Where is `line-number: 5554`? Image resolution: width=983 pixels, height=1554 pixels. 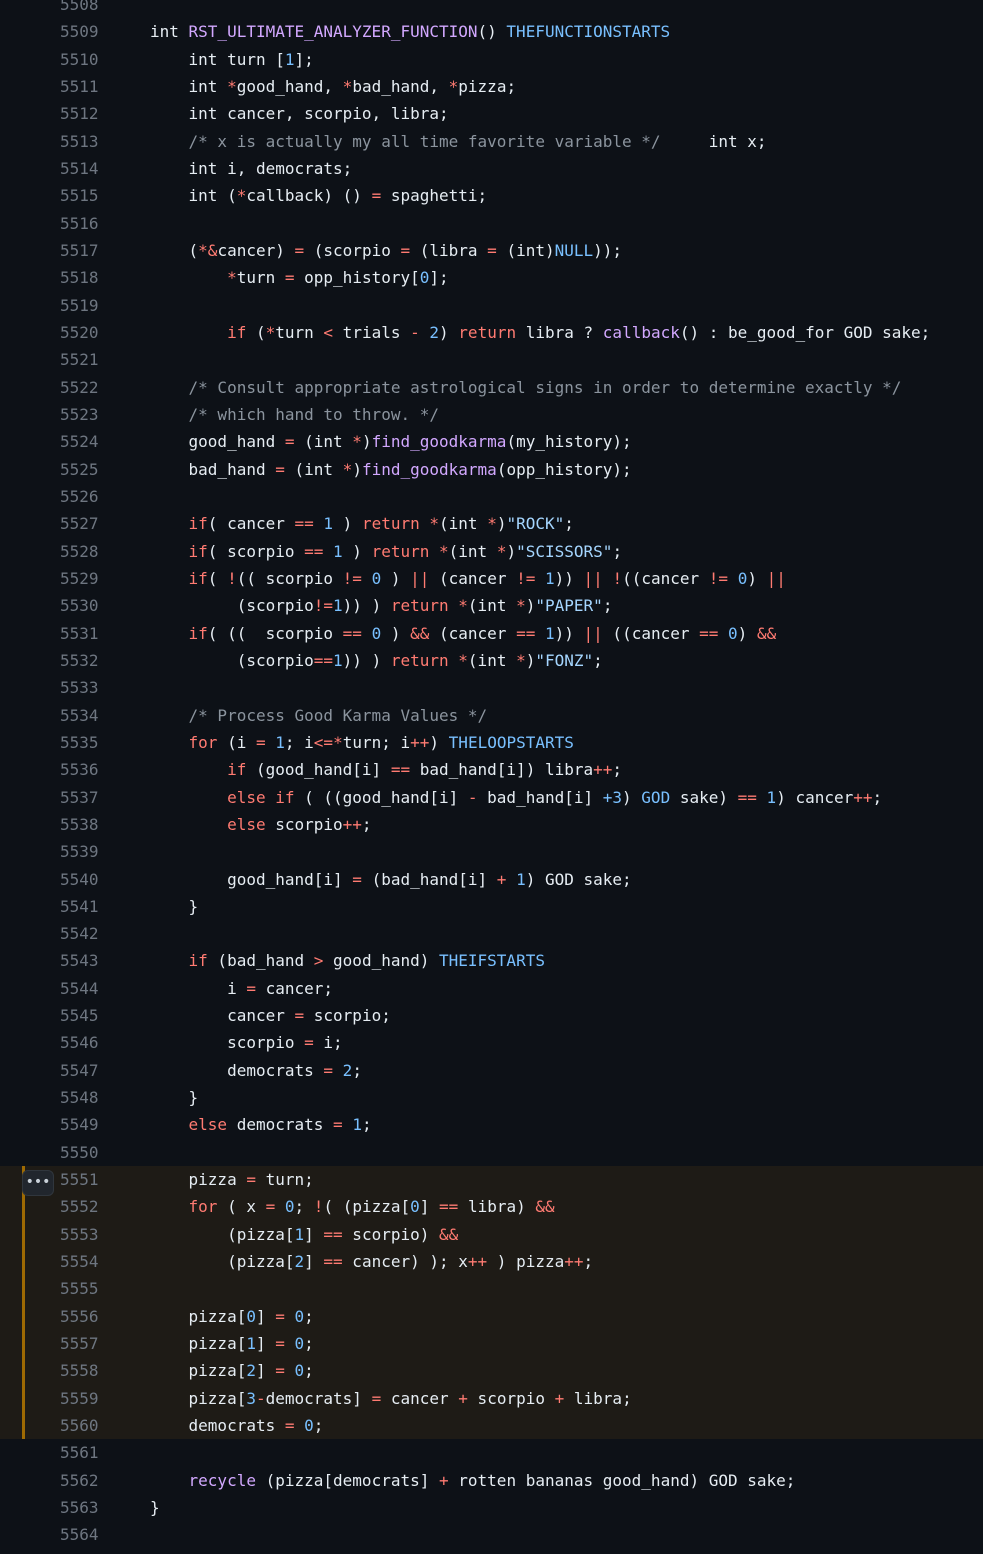 line-number: 5554 is located at coordinates (75, 1261).